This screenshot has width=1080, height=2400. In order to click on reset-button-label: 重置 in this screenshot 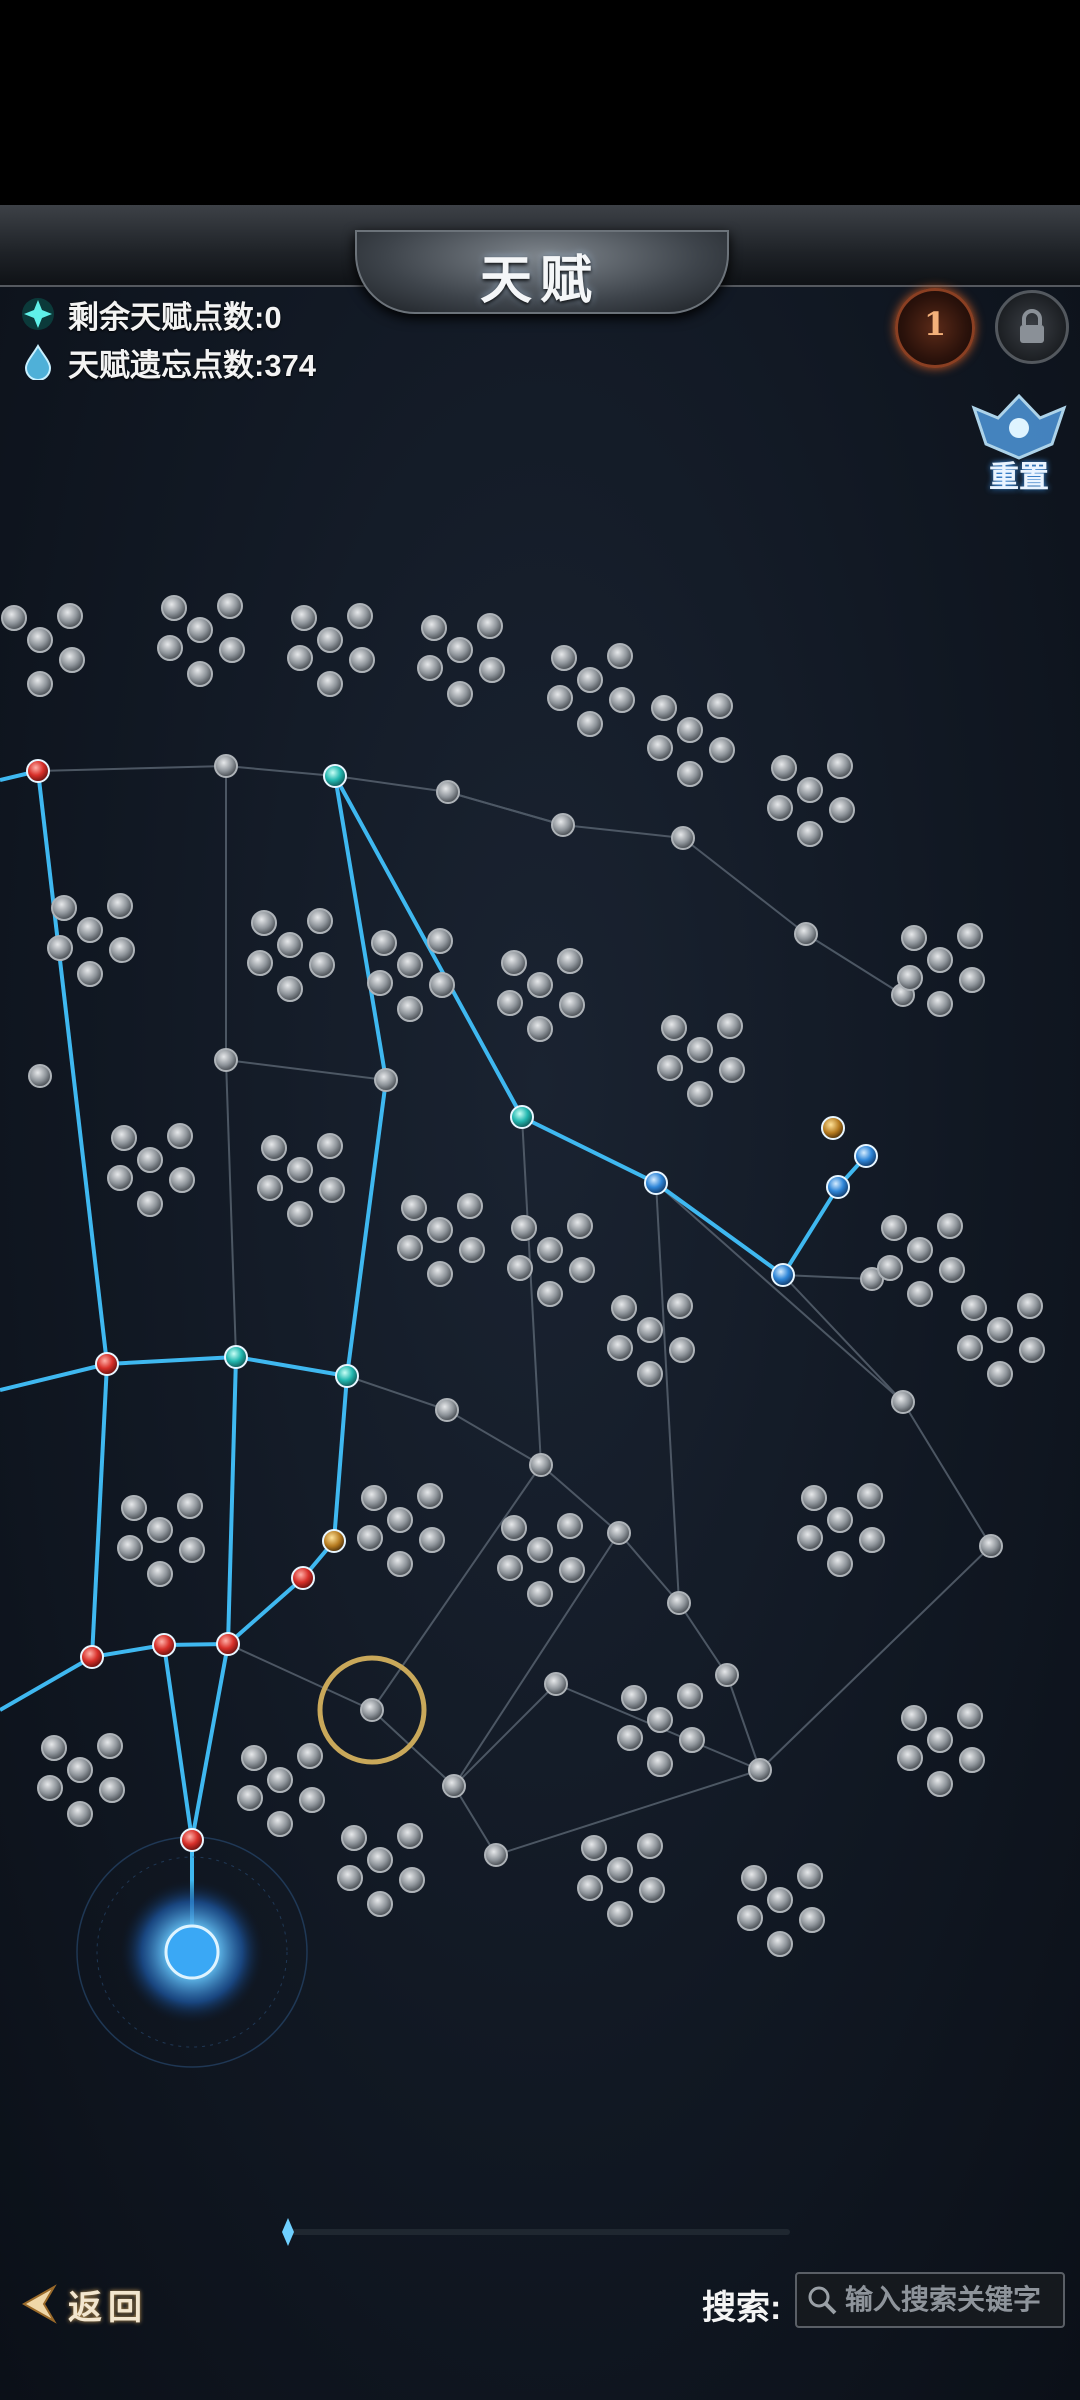, I will do `click(1019, 474)`.